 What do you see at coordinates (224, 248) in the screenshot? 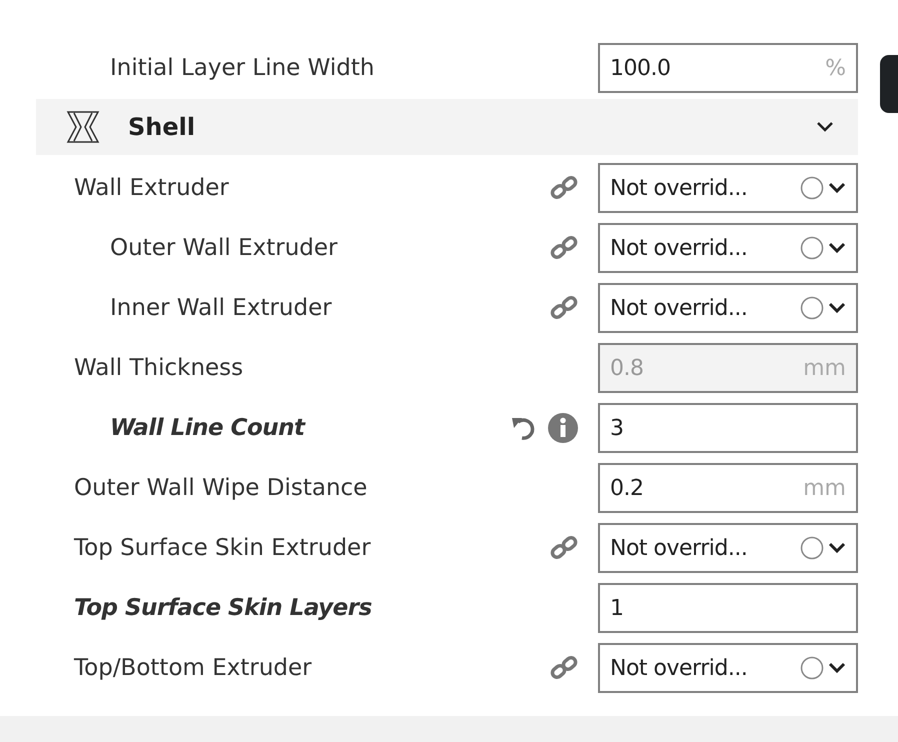
I see `setting-label: Outer Wall Extruder` at bounding box center [224, 248].